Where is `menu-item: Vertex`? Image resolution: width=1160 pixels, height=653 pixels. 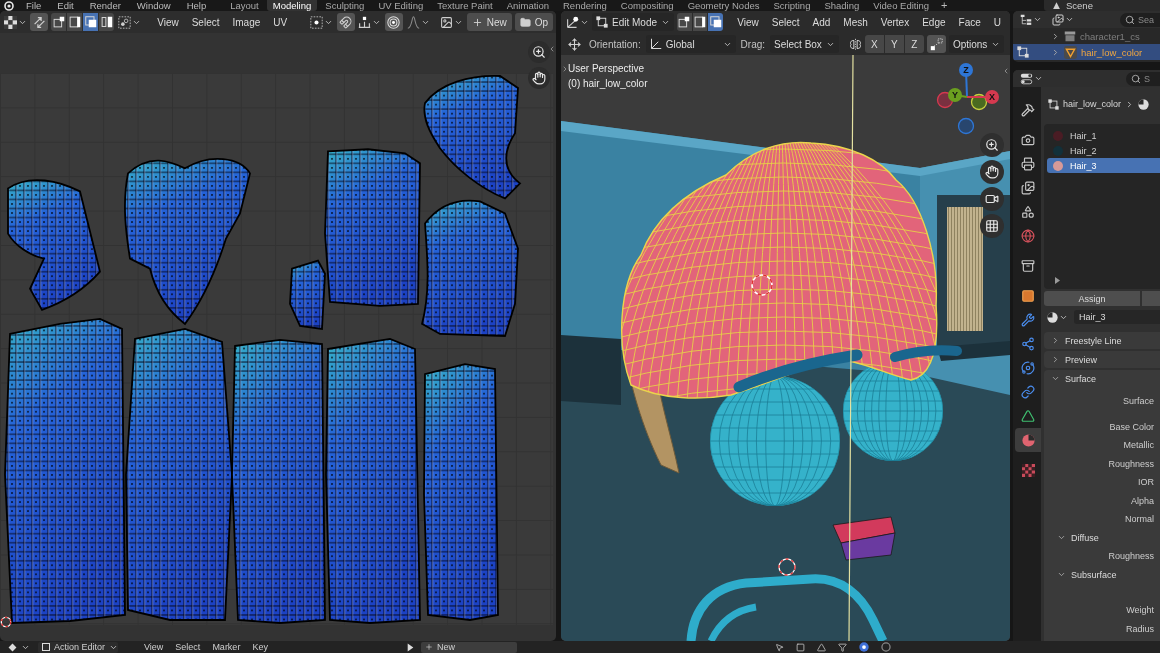 menu-item: Vertex is located at coordinates (895, 22).